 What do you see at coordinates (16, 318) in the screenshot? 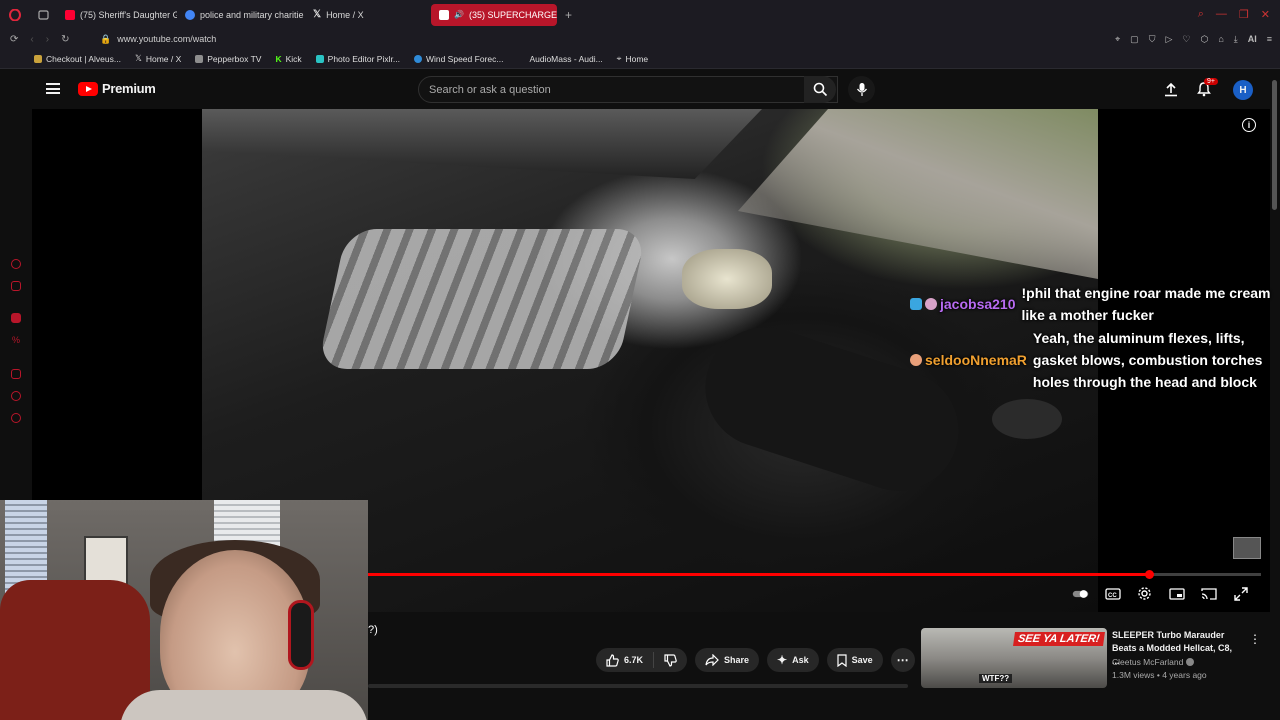
I see `sidebar-twitch-icon` at bounding box center [16, 318].